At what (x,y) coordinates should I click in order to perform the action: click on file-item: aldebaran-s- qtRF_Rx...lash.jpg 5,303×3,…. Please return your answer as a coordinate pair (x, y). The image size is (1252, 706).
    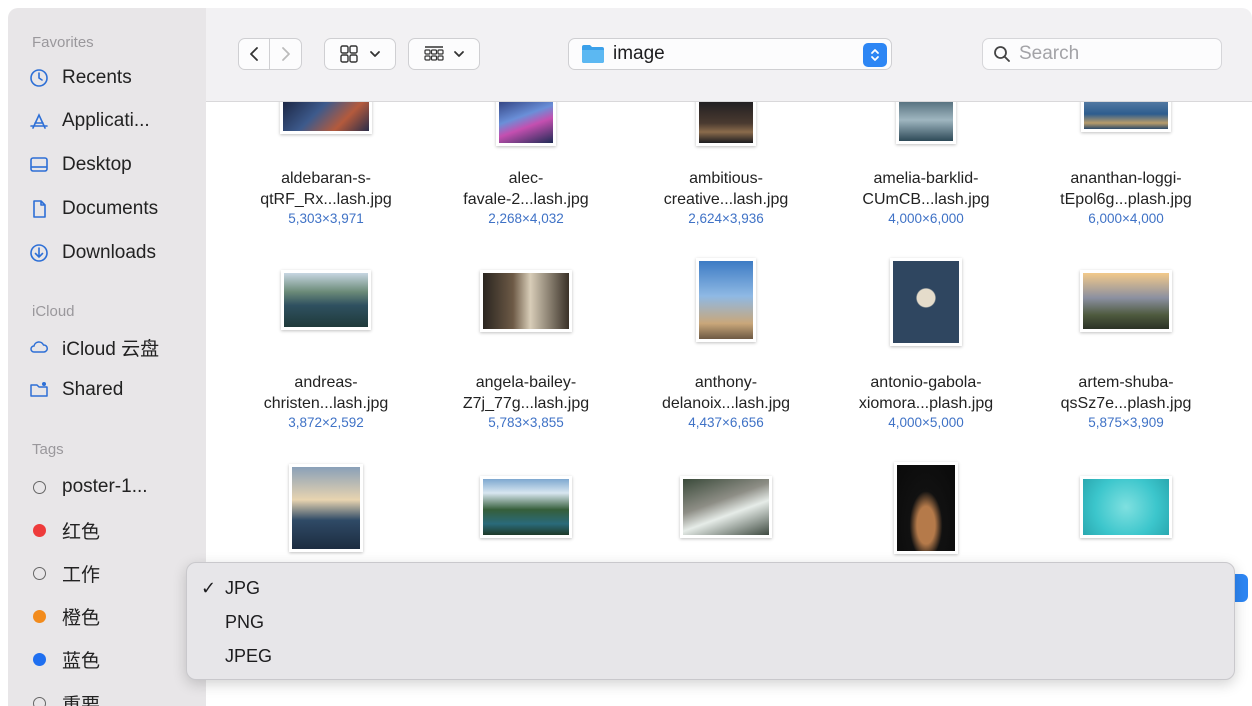
    Looking at the image, I should click on (326, 198).